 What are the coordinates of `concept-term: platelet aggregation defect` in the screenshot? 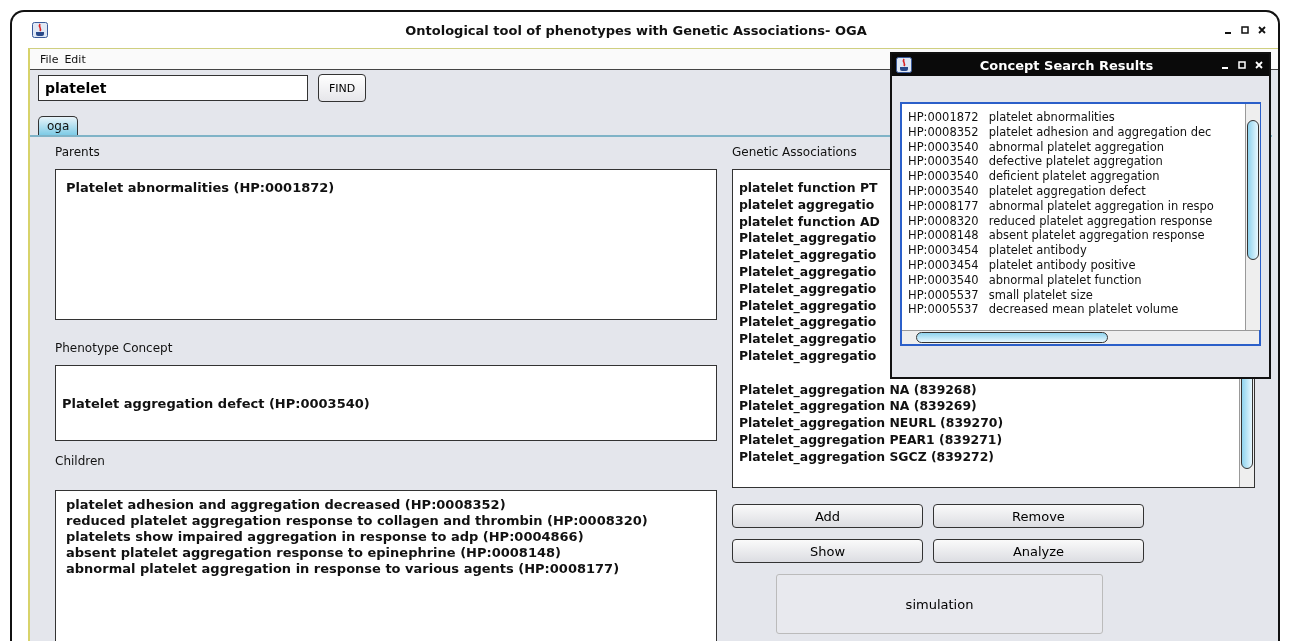 It's located at (1067, 191).